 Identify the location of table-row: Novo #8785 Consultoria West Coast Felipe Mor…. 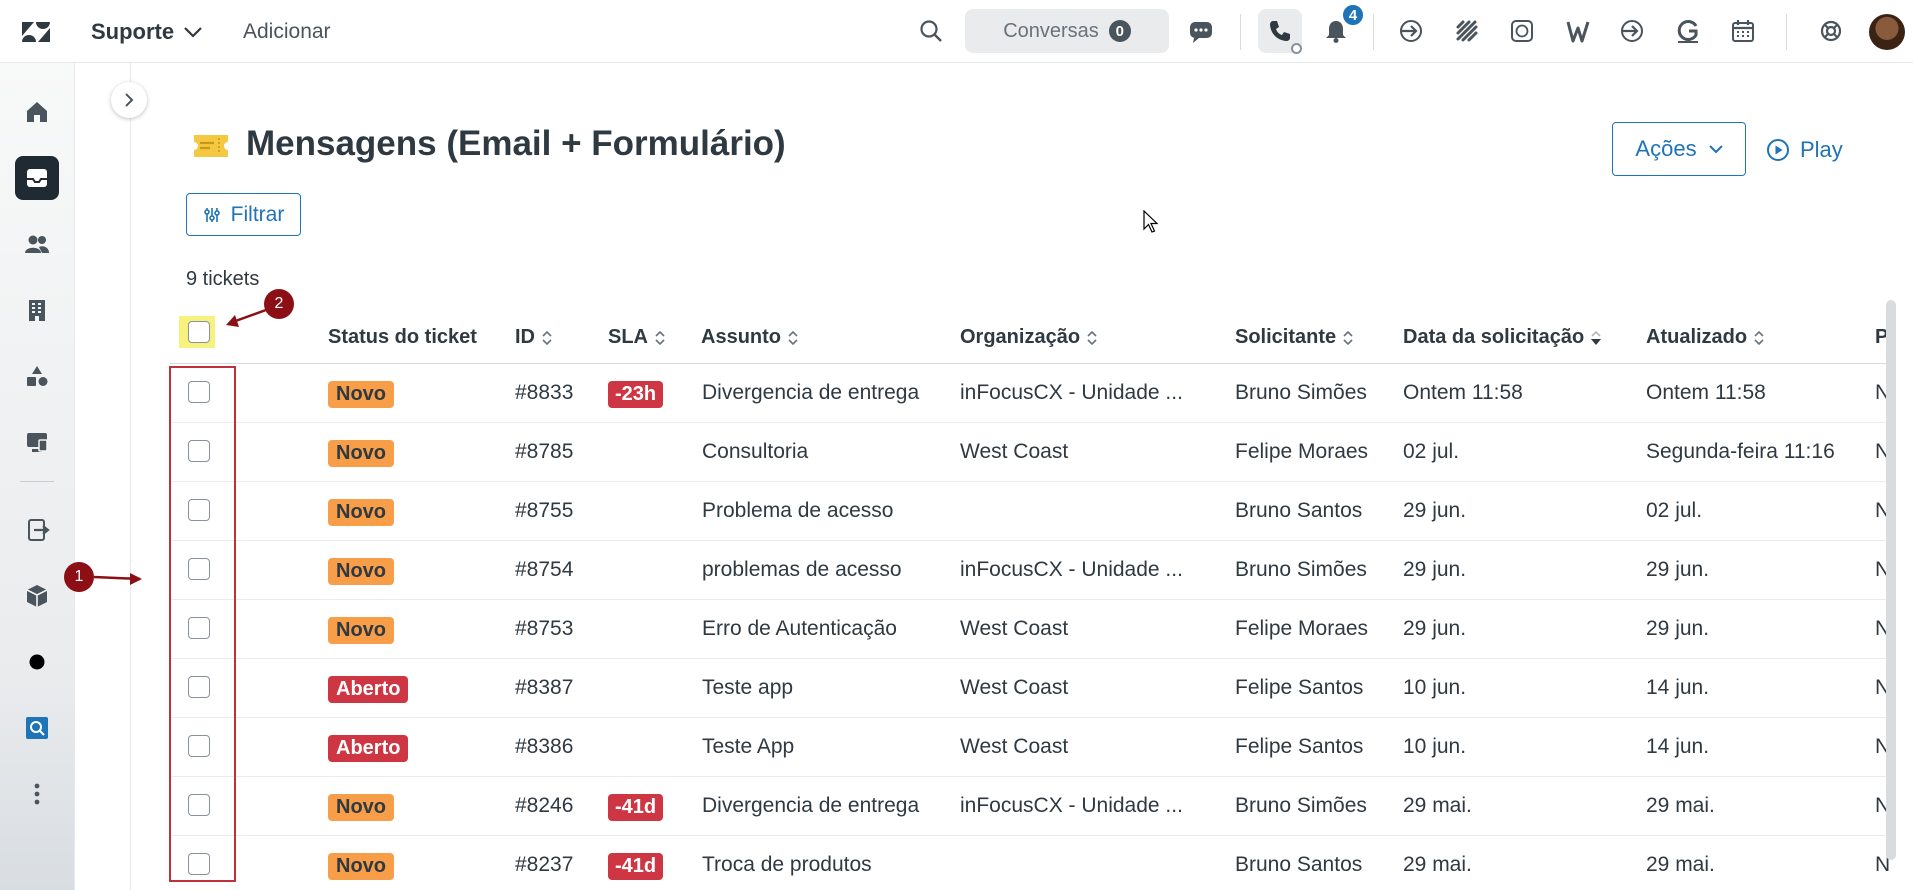
(1030, 452).